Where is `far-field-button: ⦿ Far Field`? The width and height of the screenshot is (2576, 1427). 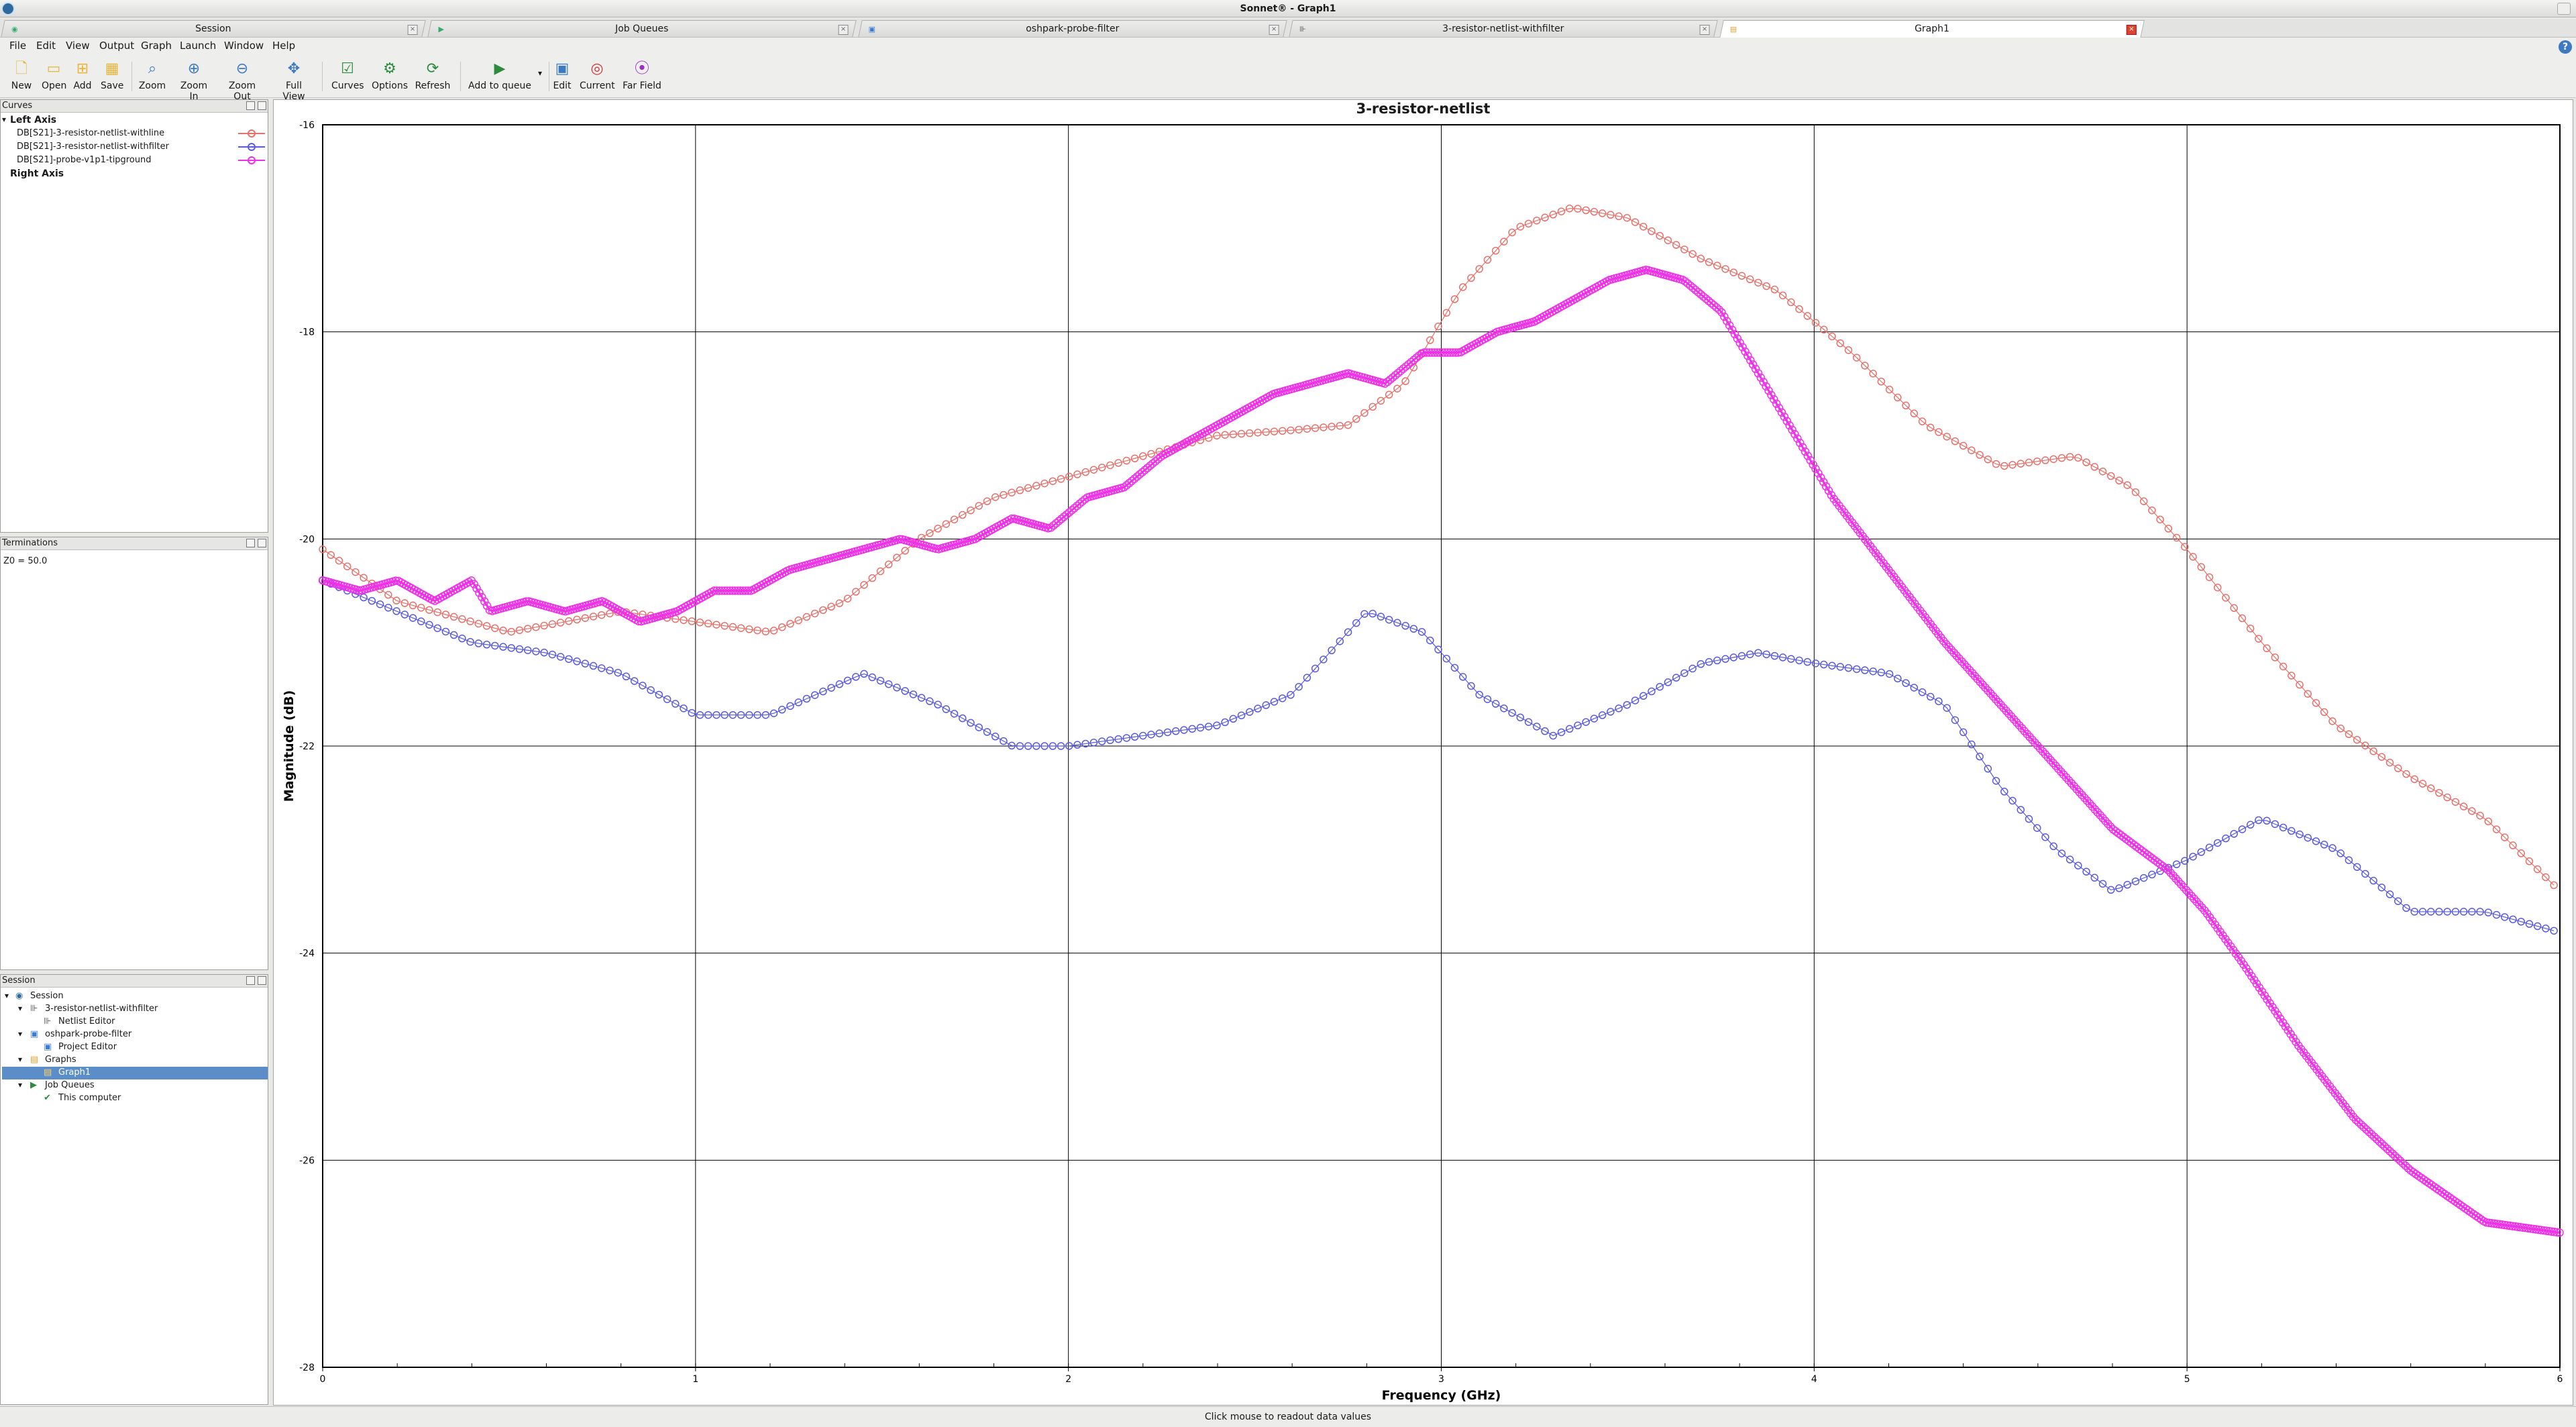
far-field-button: ⦿ Far Field is located at coordinates (642, 75).